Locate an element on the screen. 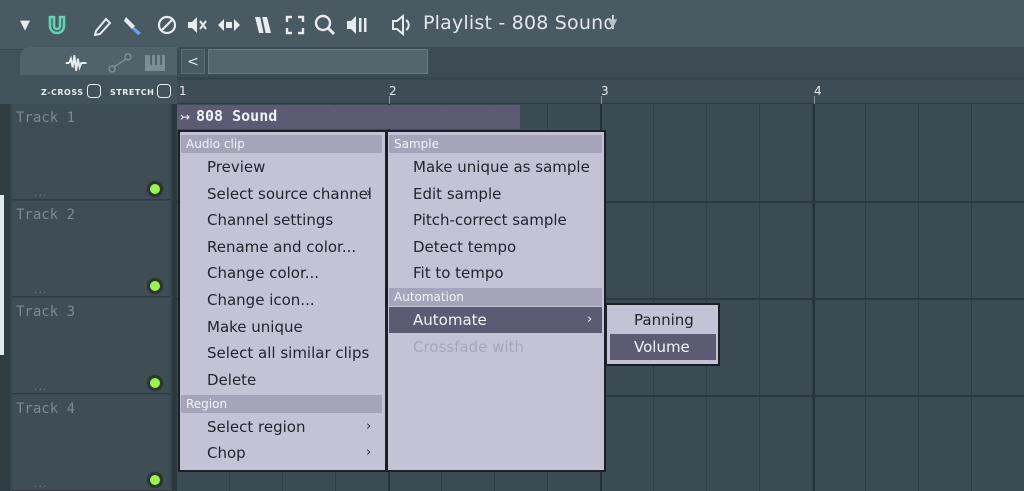  slip-icon is located at coordinates (229, 25).